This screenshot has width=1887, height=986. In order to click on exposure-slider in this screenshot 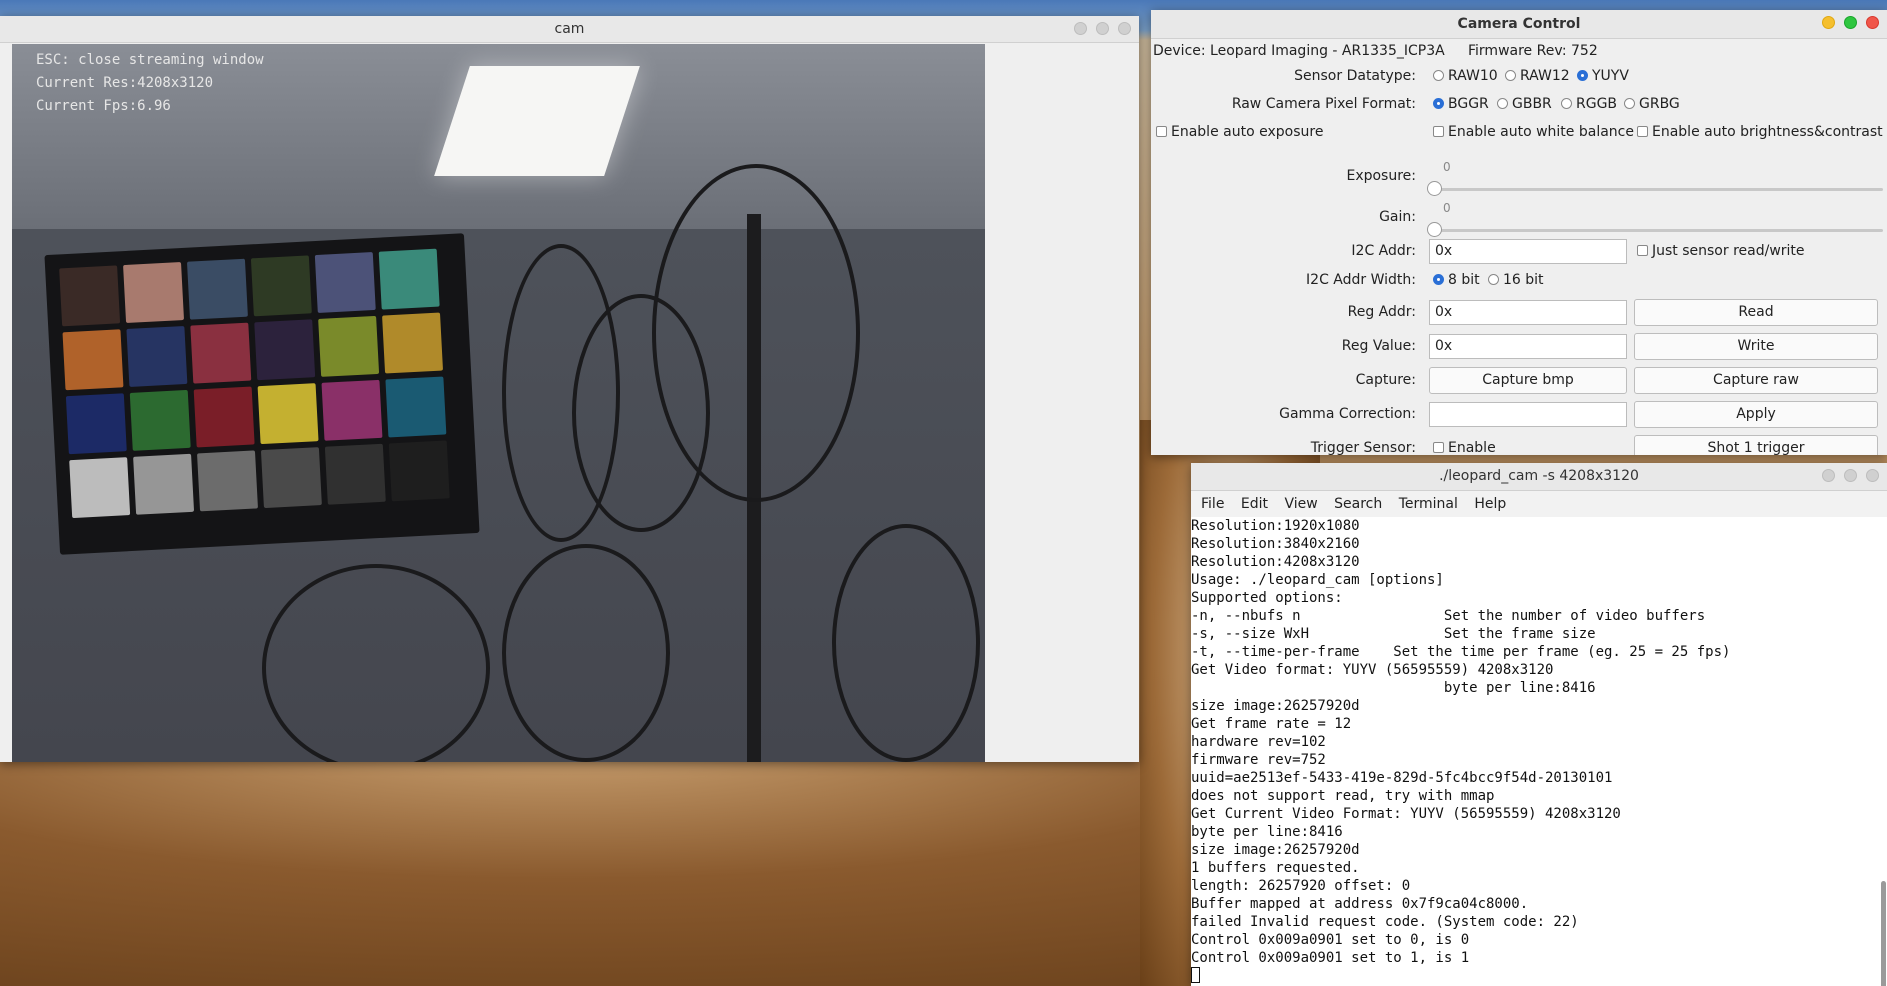, I will do `click(1655, 188)`.